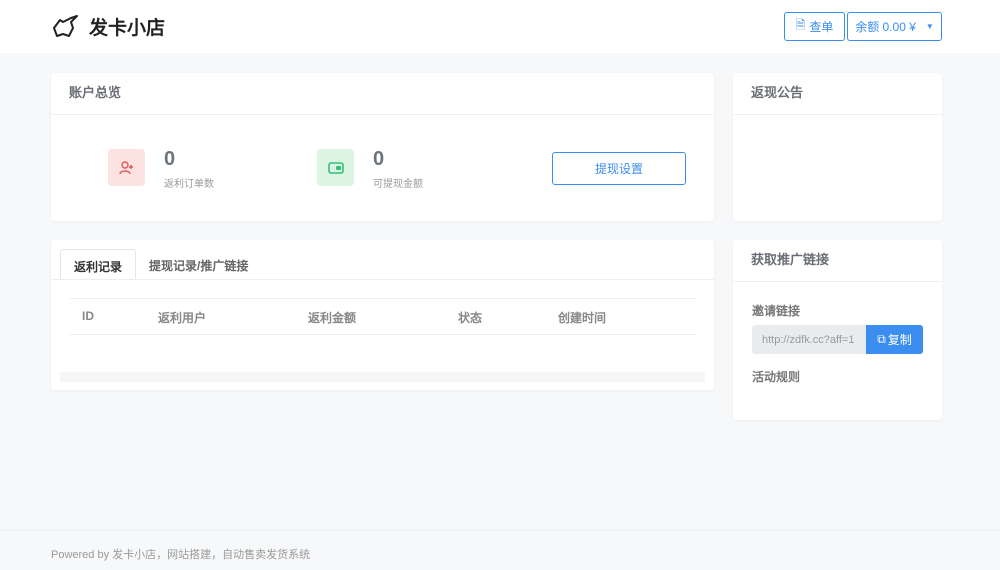  I want to click on header: 发卡小店 🗎 查单 余额 0.00 ¥ ▼, so click(500, 26).